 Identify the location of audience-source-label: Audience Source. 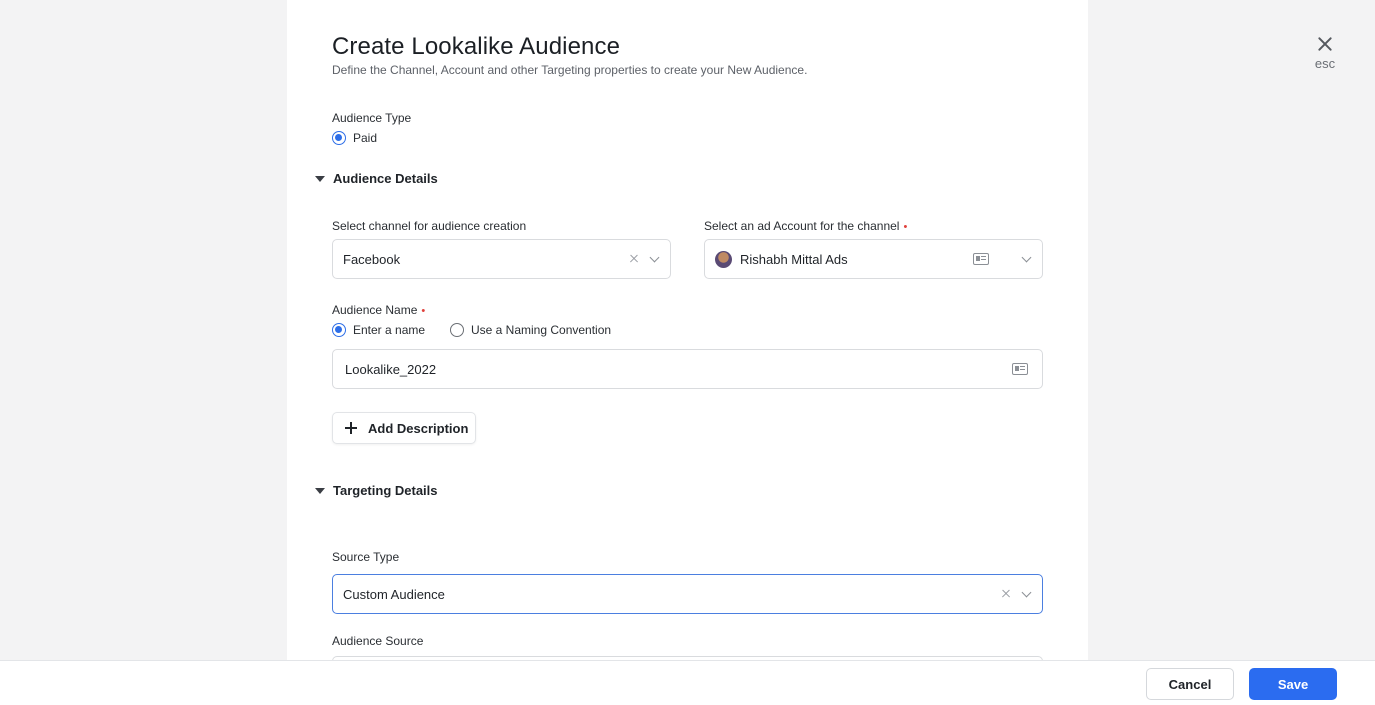
(378, 641).